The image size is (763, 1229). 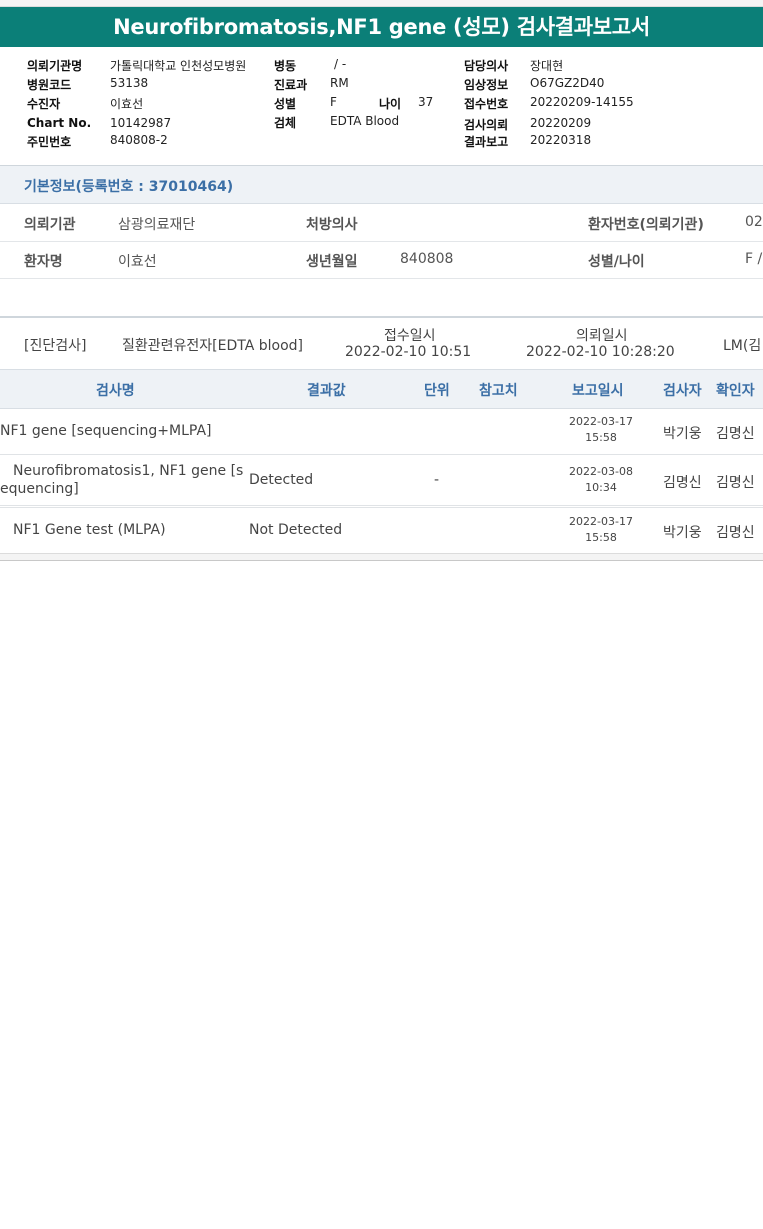 What do you see at coordinates (49, 142) in the screenshot?
I see `rrn-label: 주민번호` at bounding box center [49, 142].